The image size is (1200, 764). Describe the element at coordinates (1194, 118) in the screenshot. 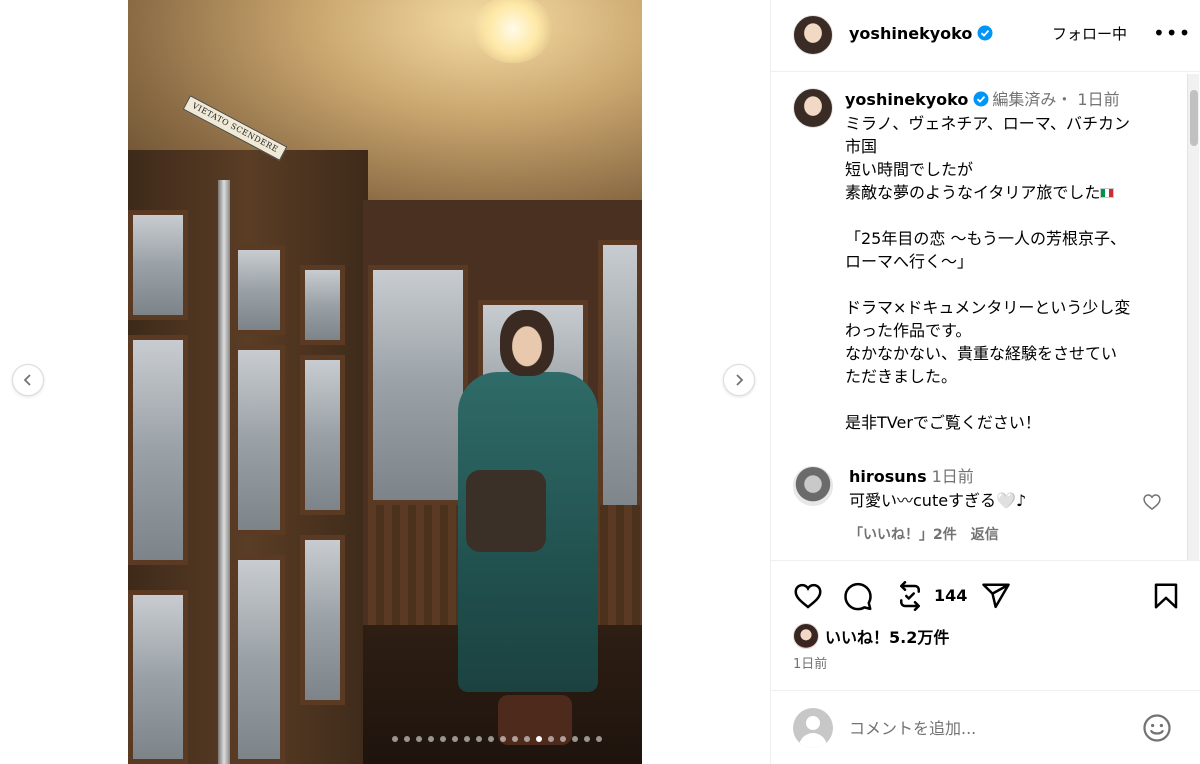

I see `scrollbar-thumb` at that location.